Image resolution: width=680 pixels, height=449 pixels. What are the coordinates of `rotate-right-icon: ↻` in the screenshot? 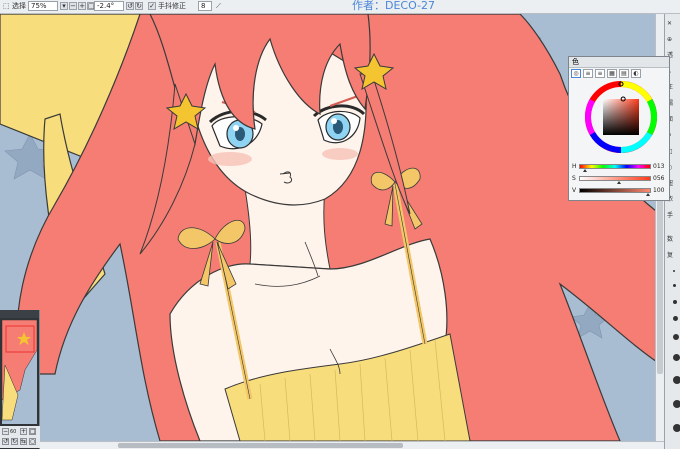 It's located at (14, 441).